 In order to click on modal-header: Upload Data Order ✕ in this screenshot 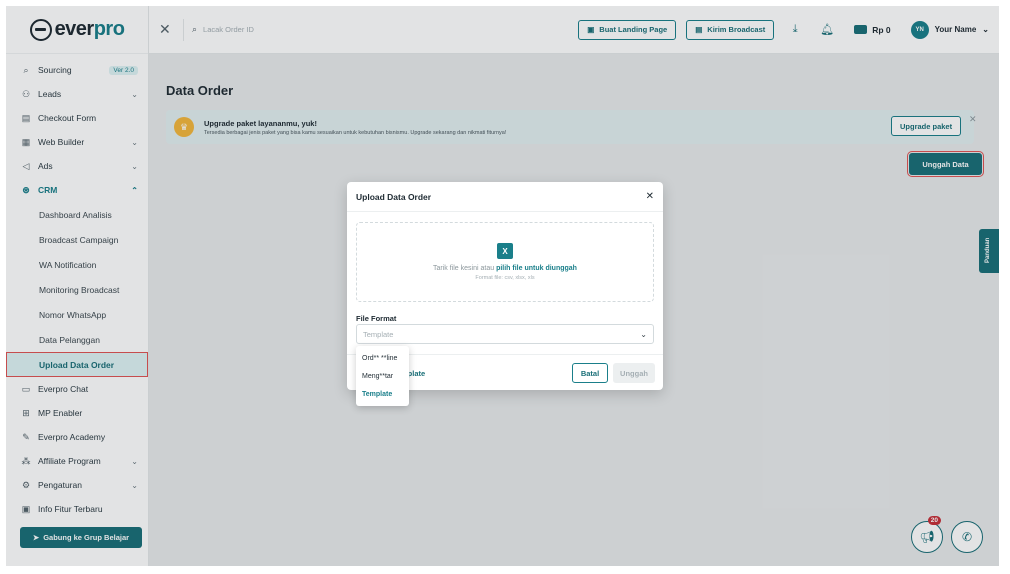, I will do `click(505, 197)`.